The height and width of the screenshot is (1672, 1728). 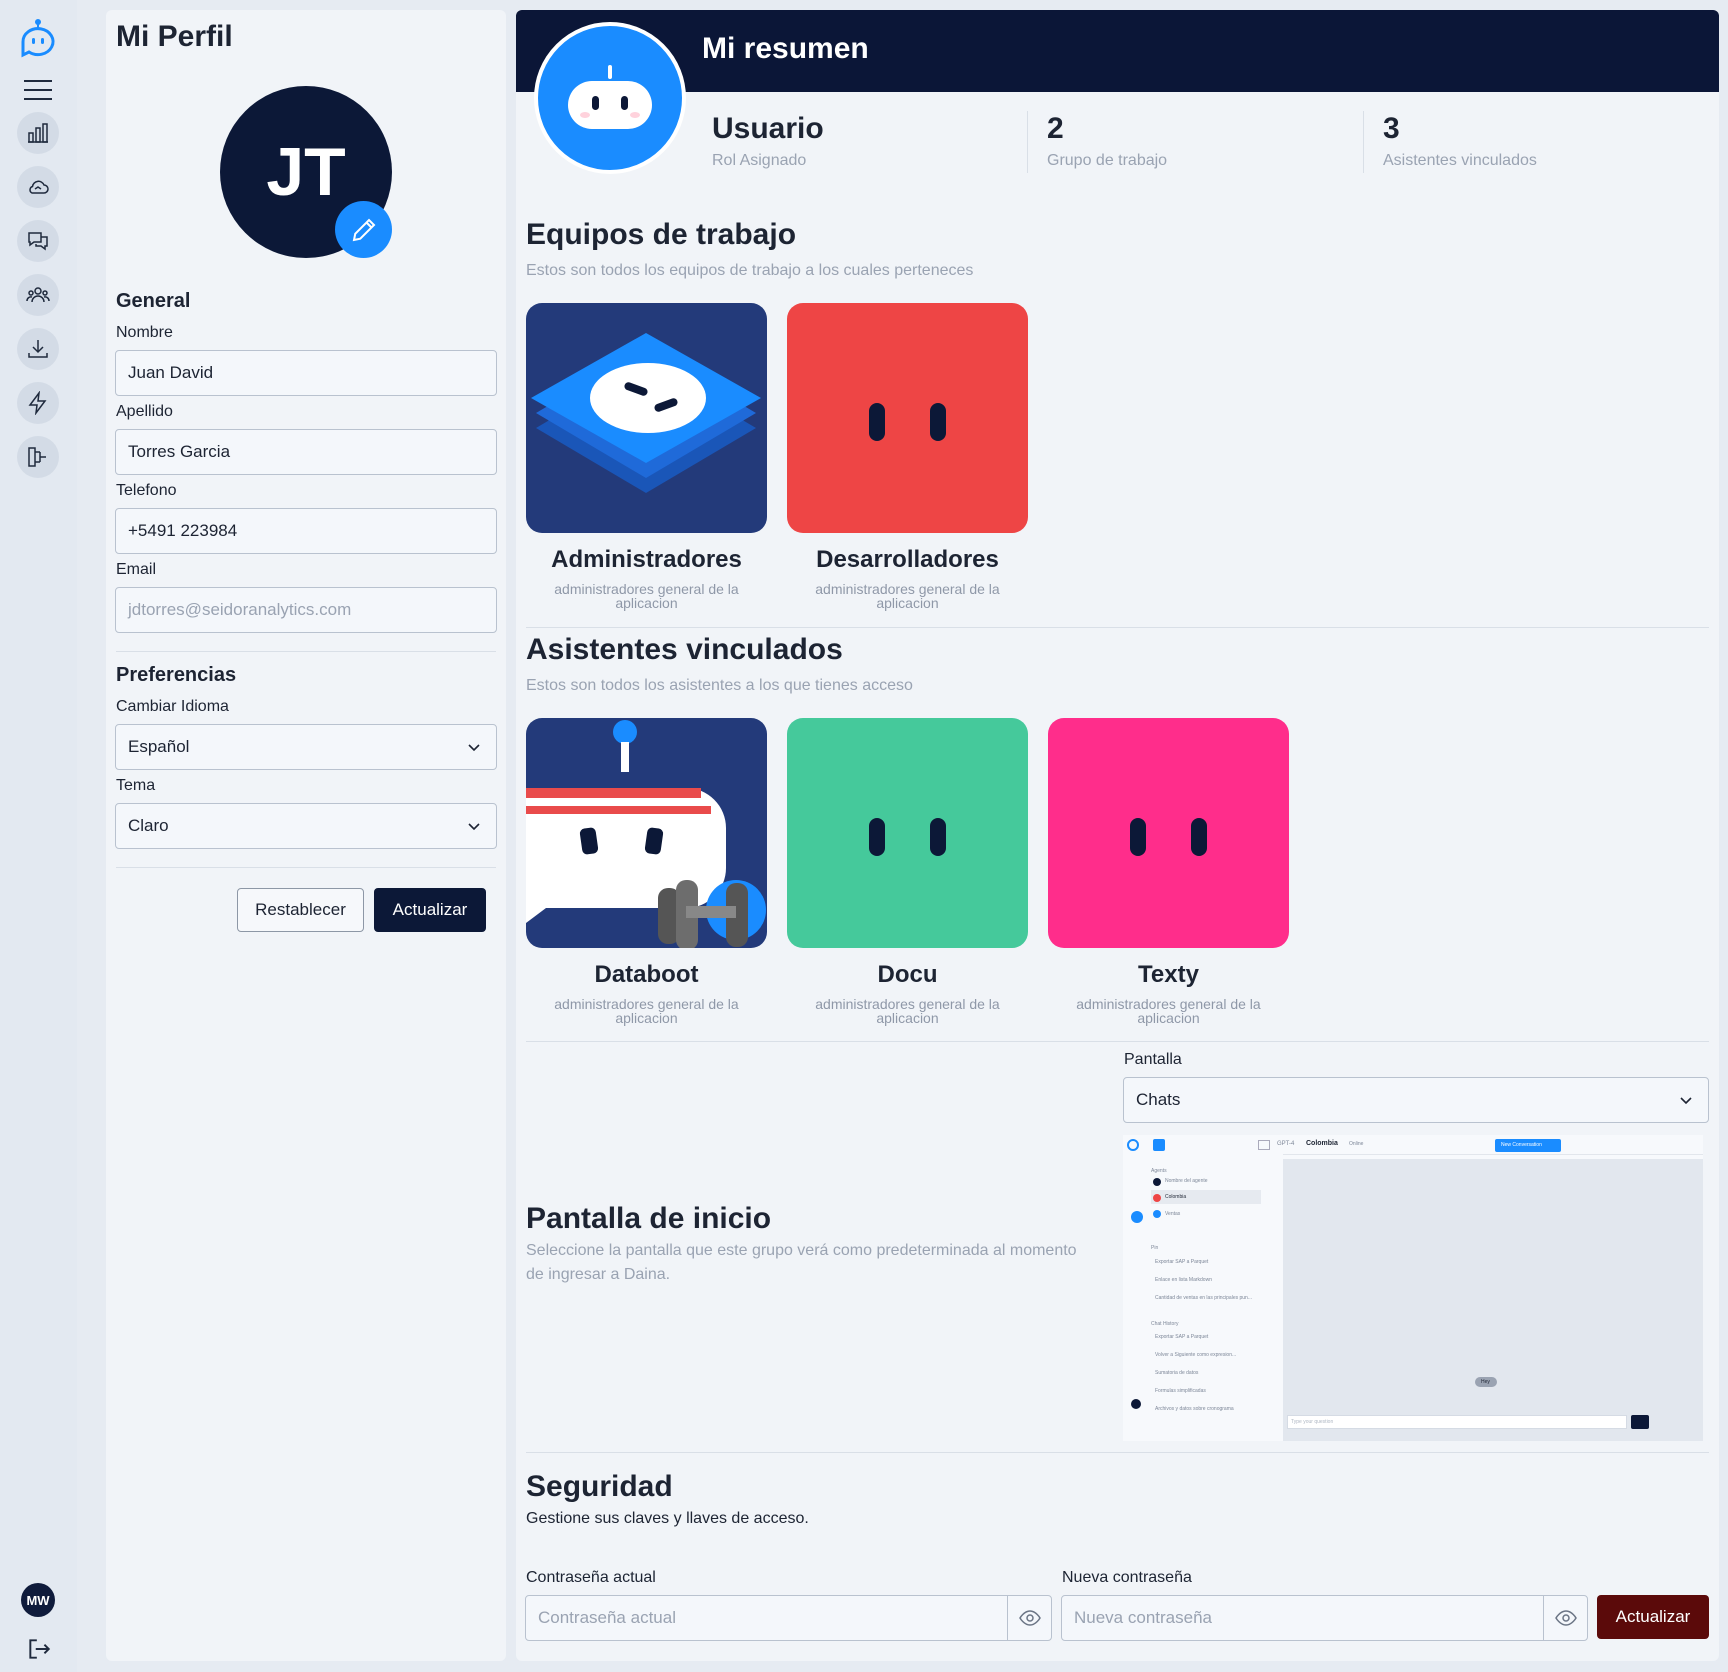 What do you see at coordinates (144, 332) in the screenshot?
I see `nombre-label: Nombre` at bounding box center [144, 332].